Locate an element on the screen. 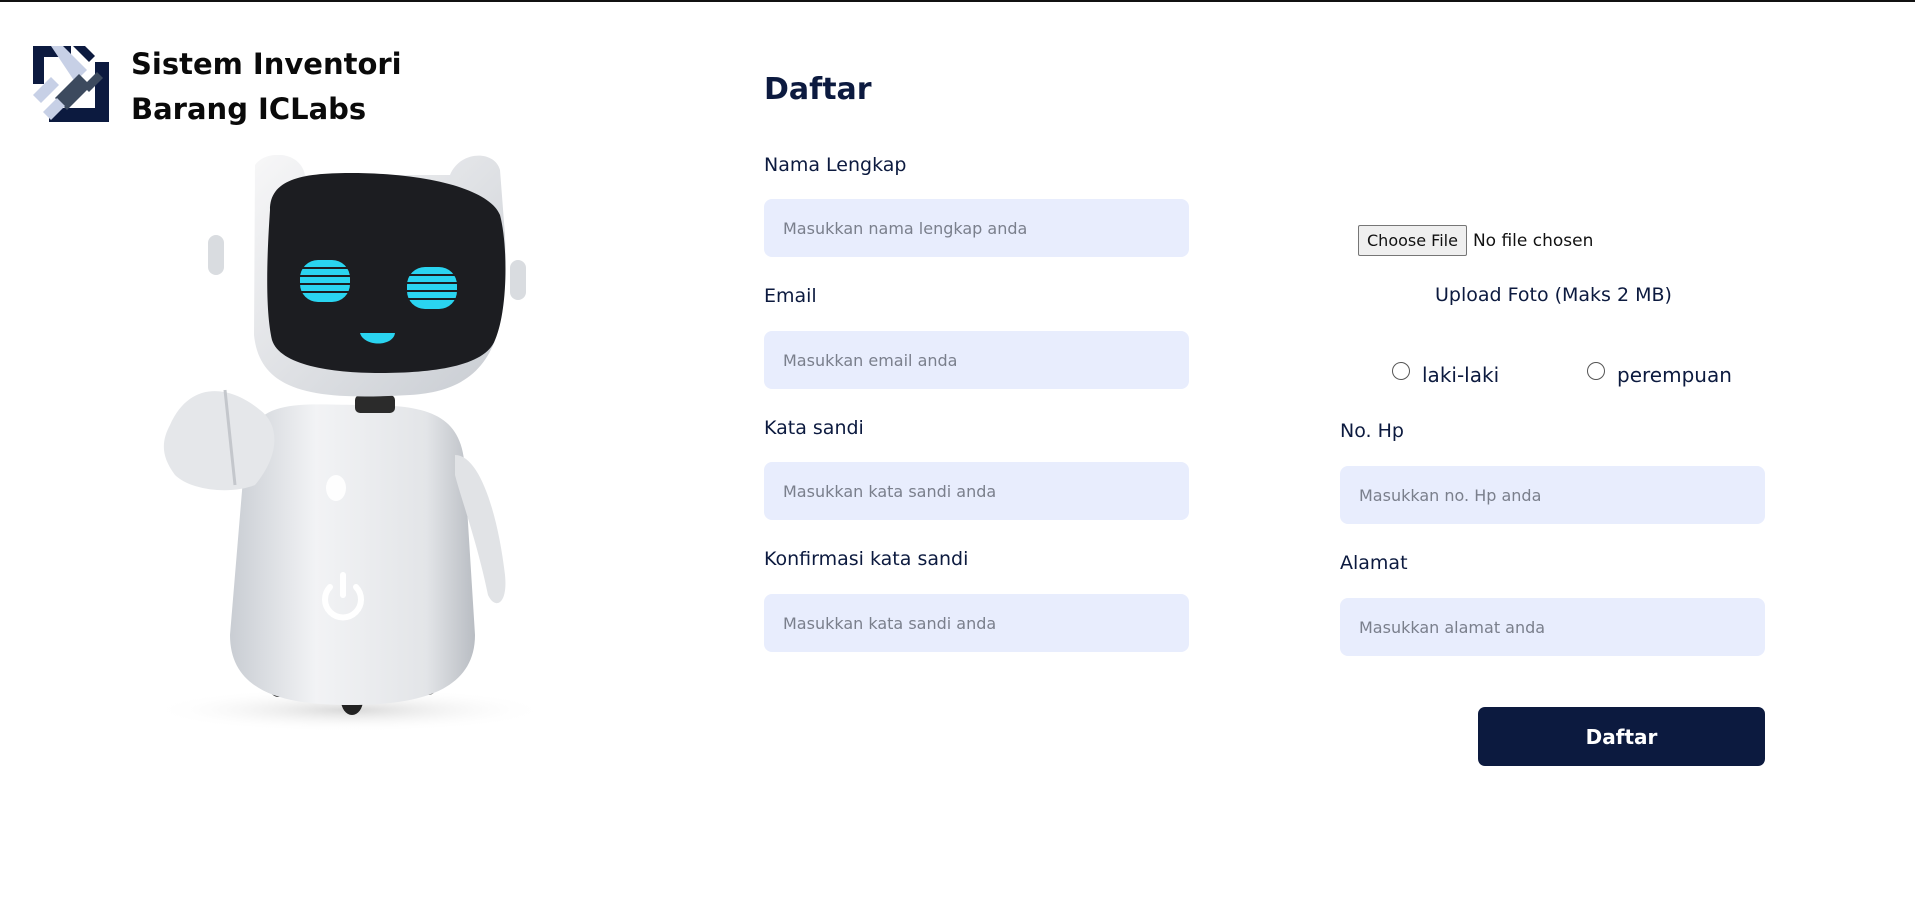  app-title-line1: Sistem Inventori is located at coordinates (266, 64).